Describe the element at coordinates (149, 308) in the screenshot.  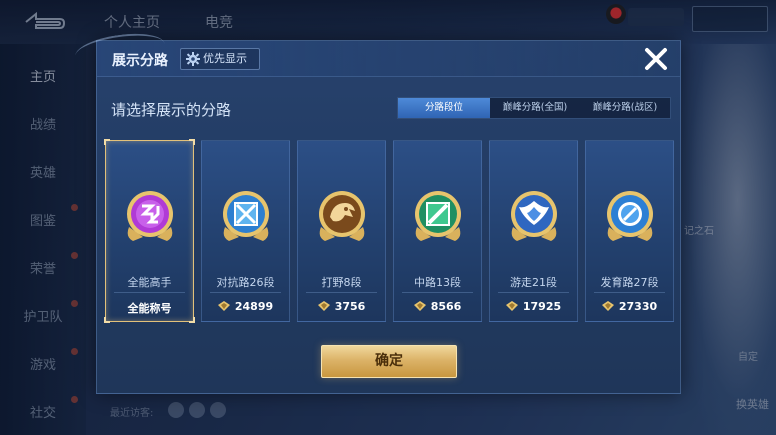
I see `lane-value: 全能称号` at that location.